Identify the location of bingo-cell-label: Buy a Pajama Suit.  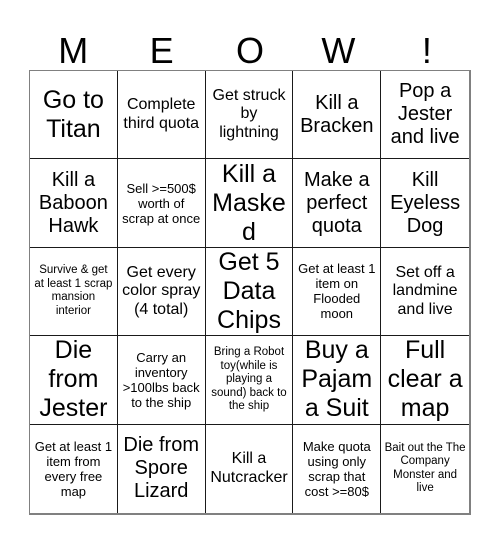
(337, 379).